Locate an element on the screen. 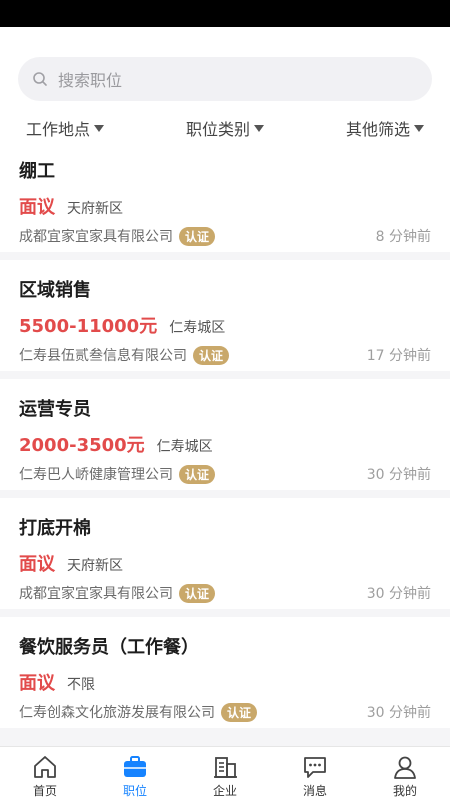 This screenshot has height=800, width=450. tab-label: 职位 is located at coordinates (134, 791).